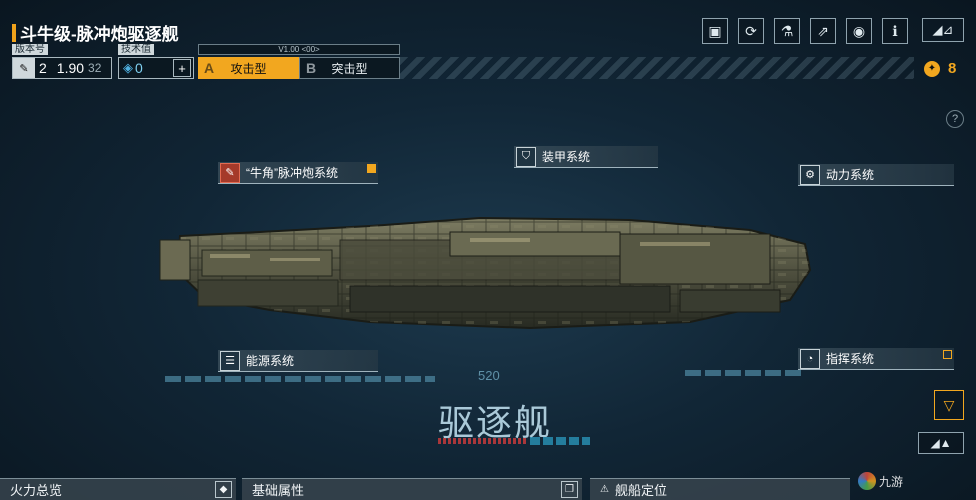 The image size is (976, 500). What do you see at coordinates (932, 68) in the screenshot?
I see `currency-icon: ✦` at bounding box center [932, 68].